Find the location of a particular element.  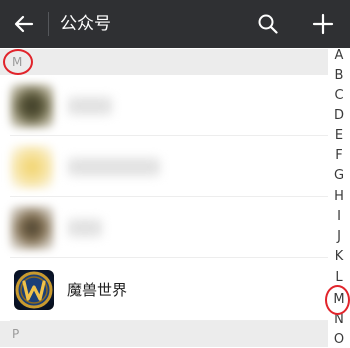

index-letter-g: G is located at coordinates (339, 176).